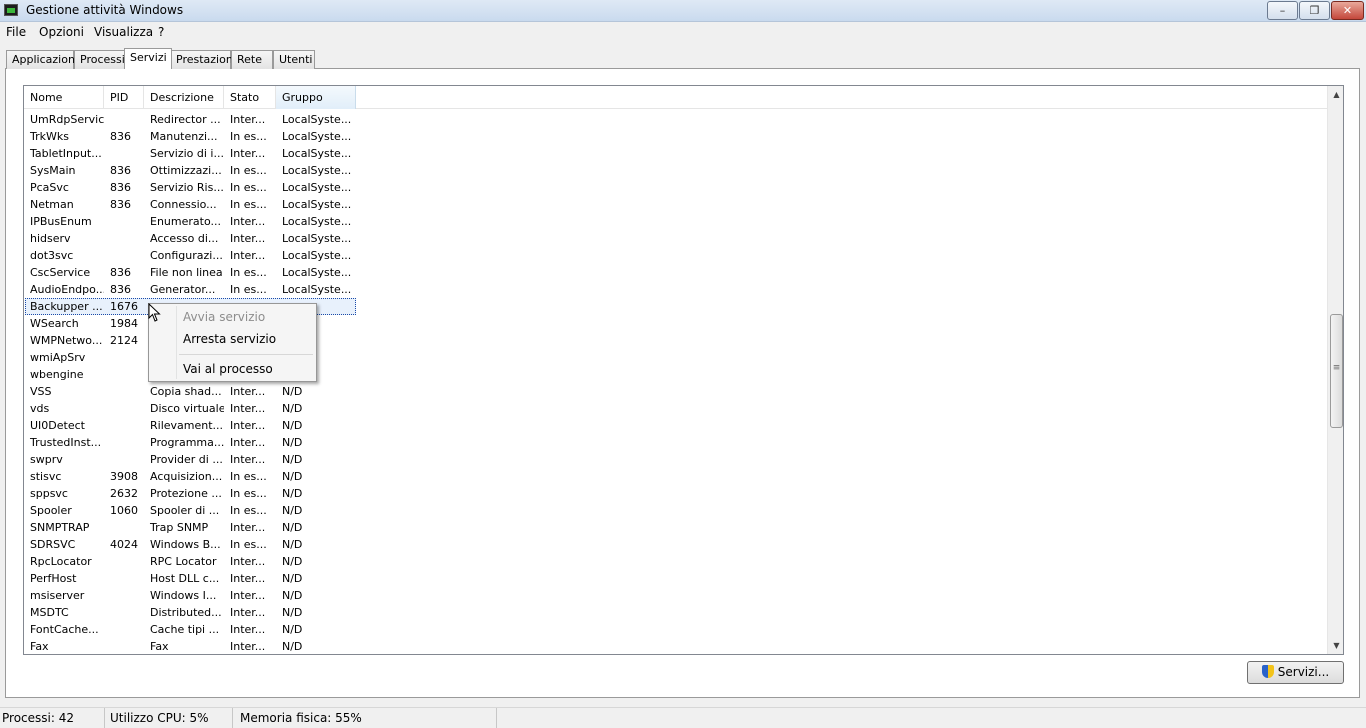  Describe the element at coordinates (250, 97) in the screenshot. I see `column-header-stato: Stato` at that location.